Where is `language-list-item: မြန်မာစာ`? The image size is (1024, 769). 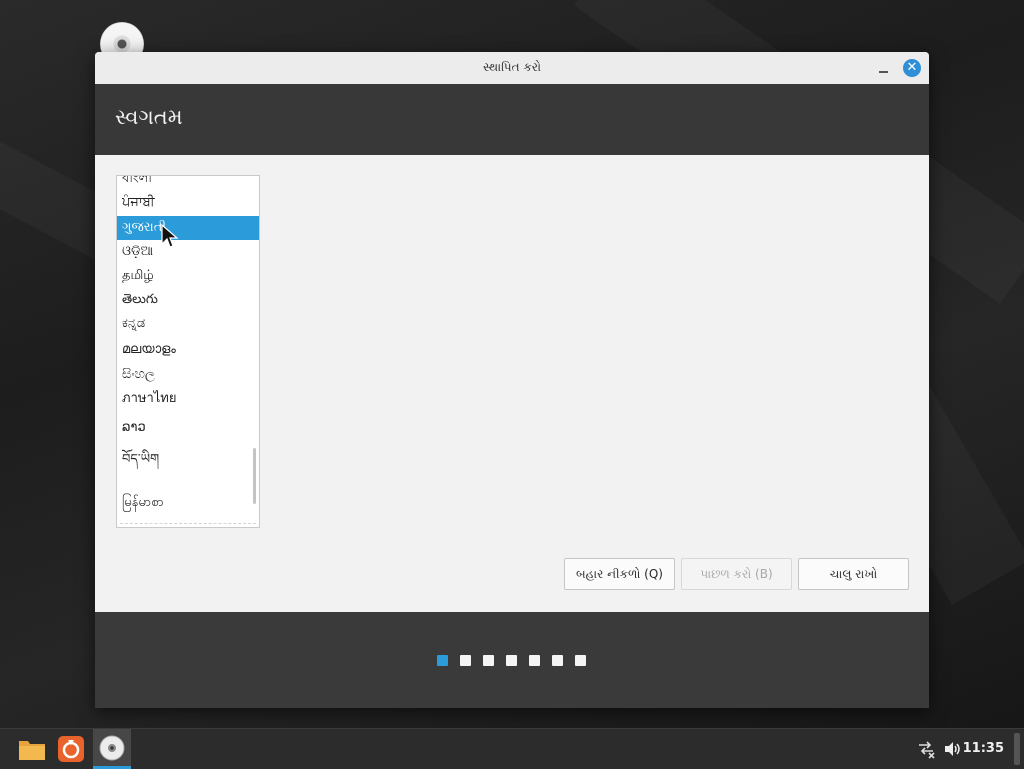 language-list-item: မြန်မာစာ is located at coordinates (188, 503).